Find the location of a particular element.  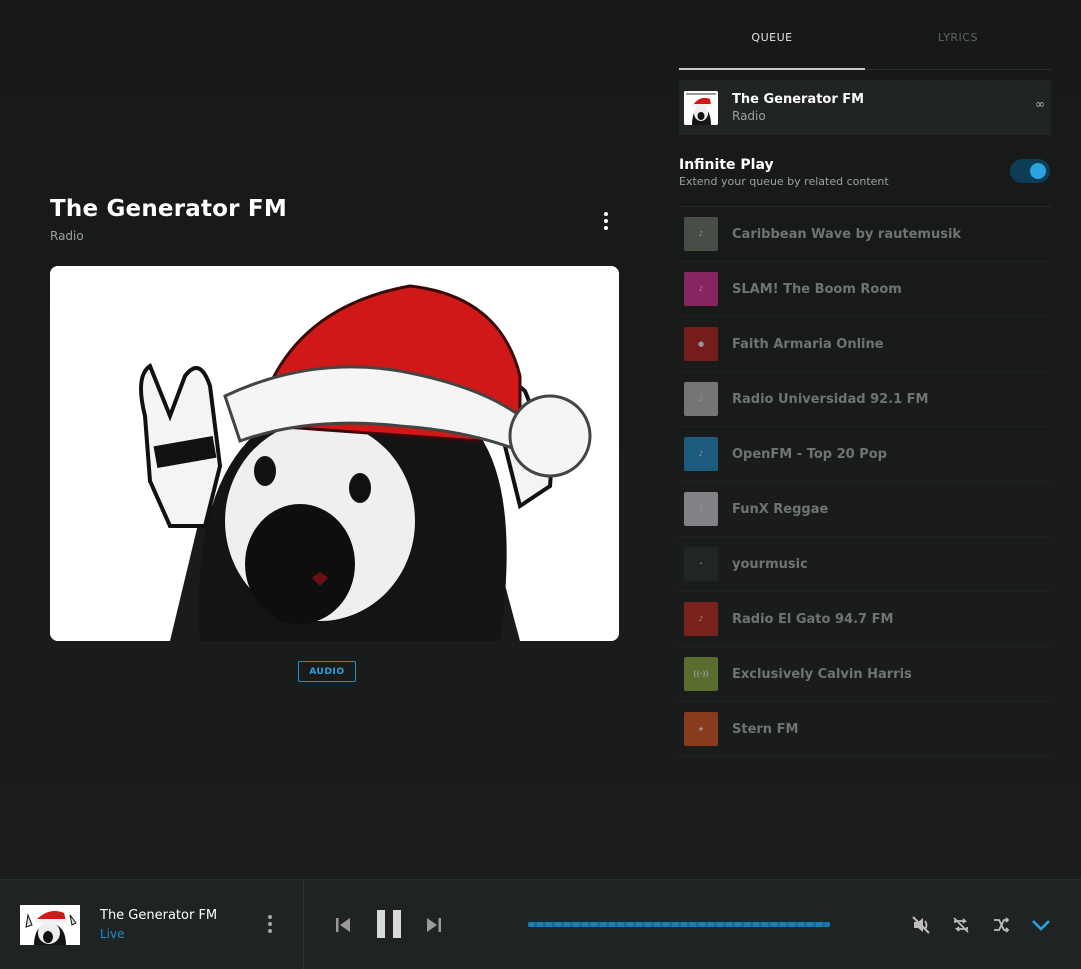

infinite-play-subtitle: Extend your queue by related content is located at coordinates (784, 181).